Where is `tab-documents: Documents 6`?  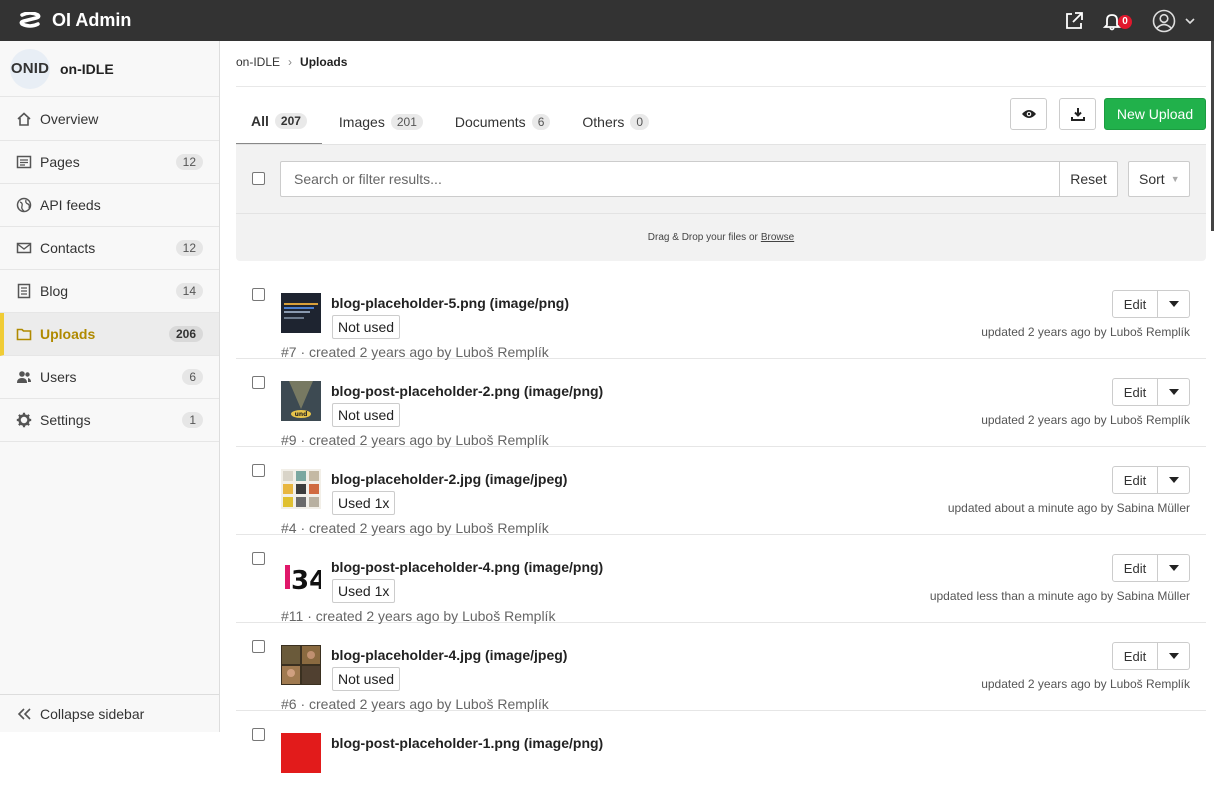
tab-documents: Documents 6 is located at coordinates (503, 122).